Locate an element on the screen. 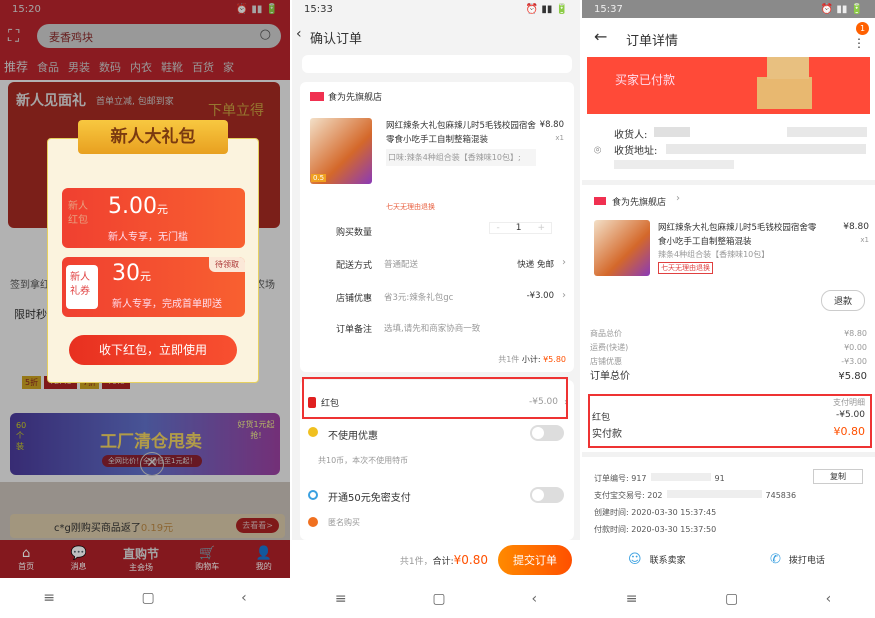 The width and height of the screenshot is (875, 618). subtotal: 共1件 小计: ¥5.80 is located at coordinates (532, 359).